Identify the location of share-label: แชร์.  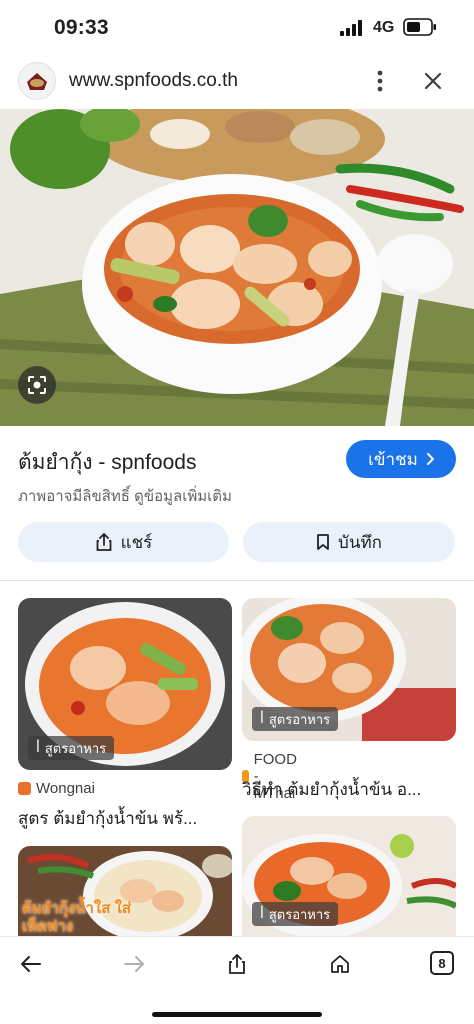
(136, 542).